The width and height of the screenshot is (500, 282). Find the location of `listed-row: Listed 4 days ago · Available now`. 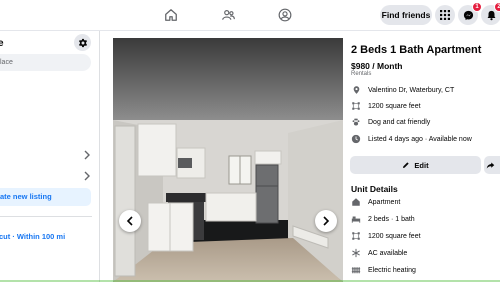

listed-row: Listed 4 days ago · Available now is located at coordinates (411, 139).